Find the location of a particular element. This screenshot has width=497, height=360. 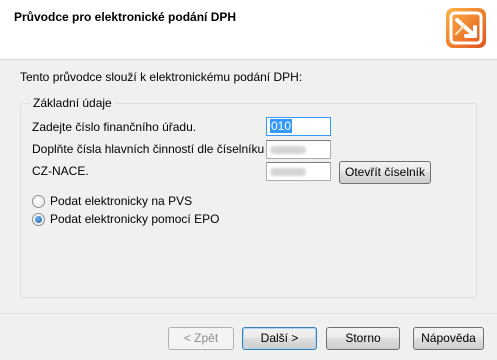

footer-separator is located at coordinates (248, 313).